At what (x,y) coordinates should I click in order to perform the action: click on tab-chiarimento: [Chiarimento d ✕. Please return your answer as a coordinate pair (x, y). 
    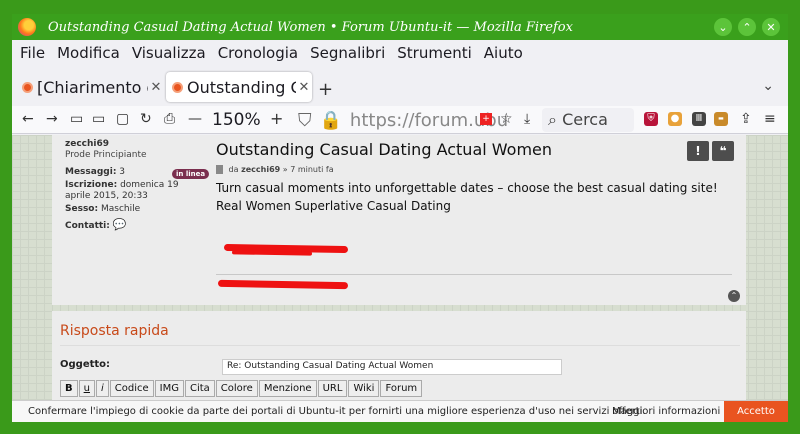
    Looking at the image, I should click on (90, 87).